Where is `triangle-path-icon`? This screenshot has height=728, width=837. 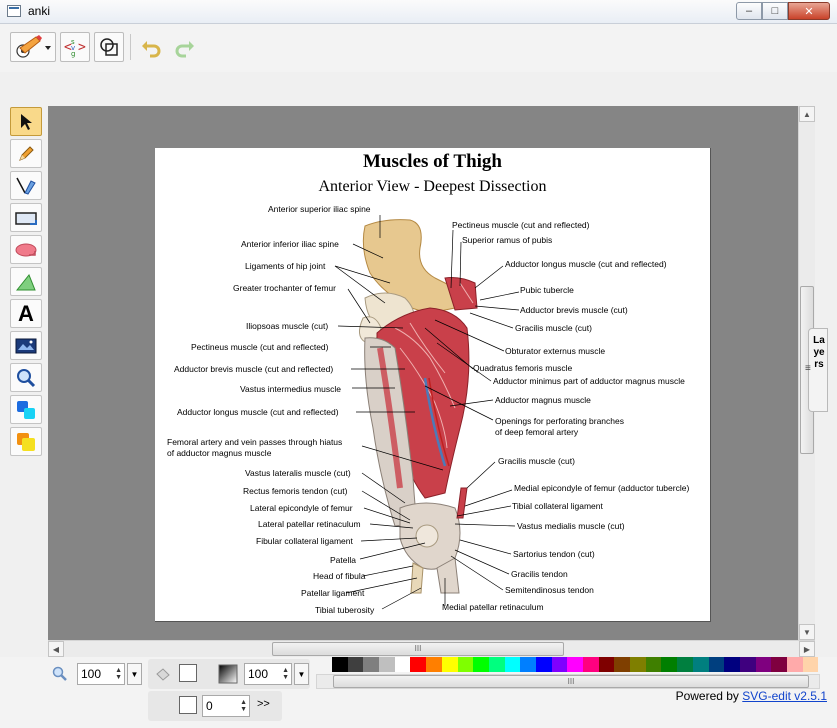 triangle-path-icon is located at coordinates (25, 281).